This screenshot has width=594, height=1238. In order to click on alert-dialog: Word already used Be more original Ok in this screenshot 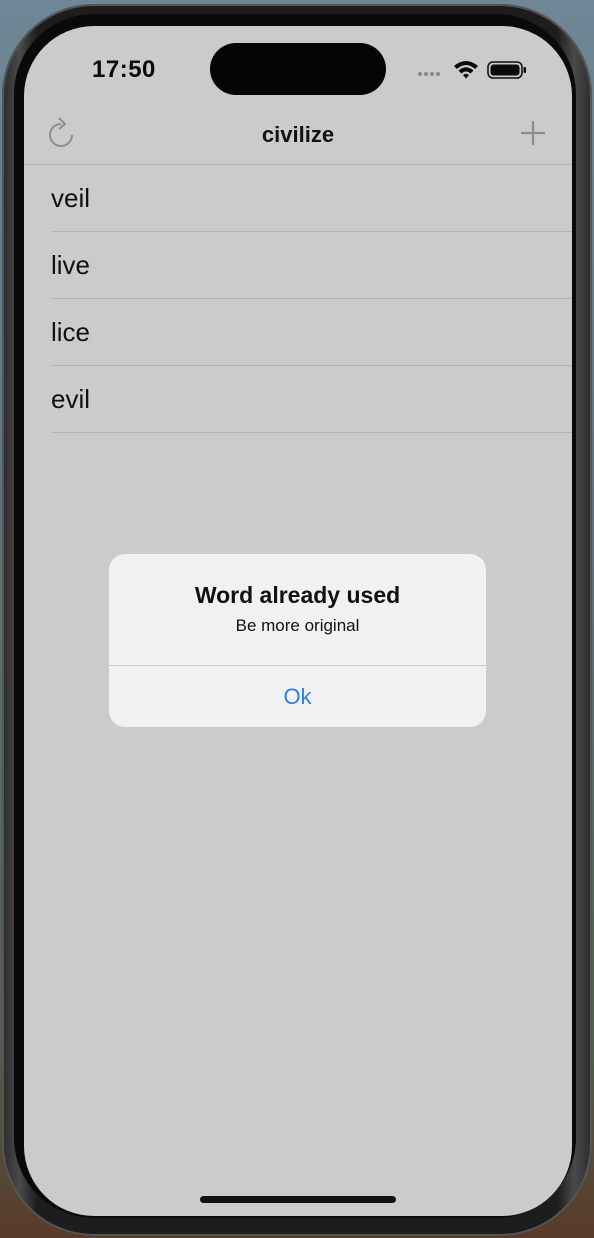, I will do `click(297, 640)`.